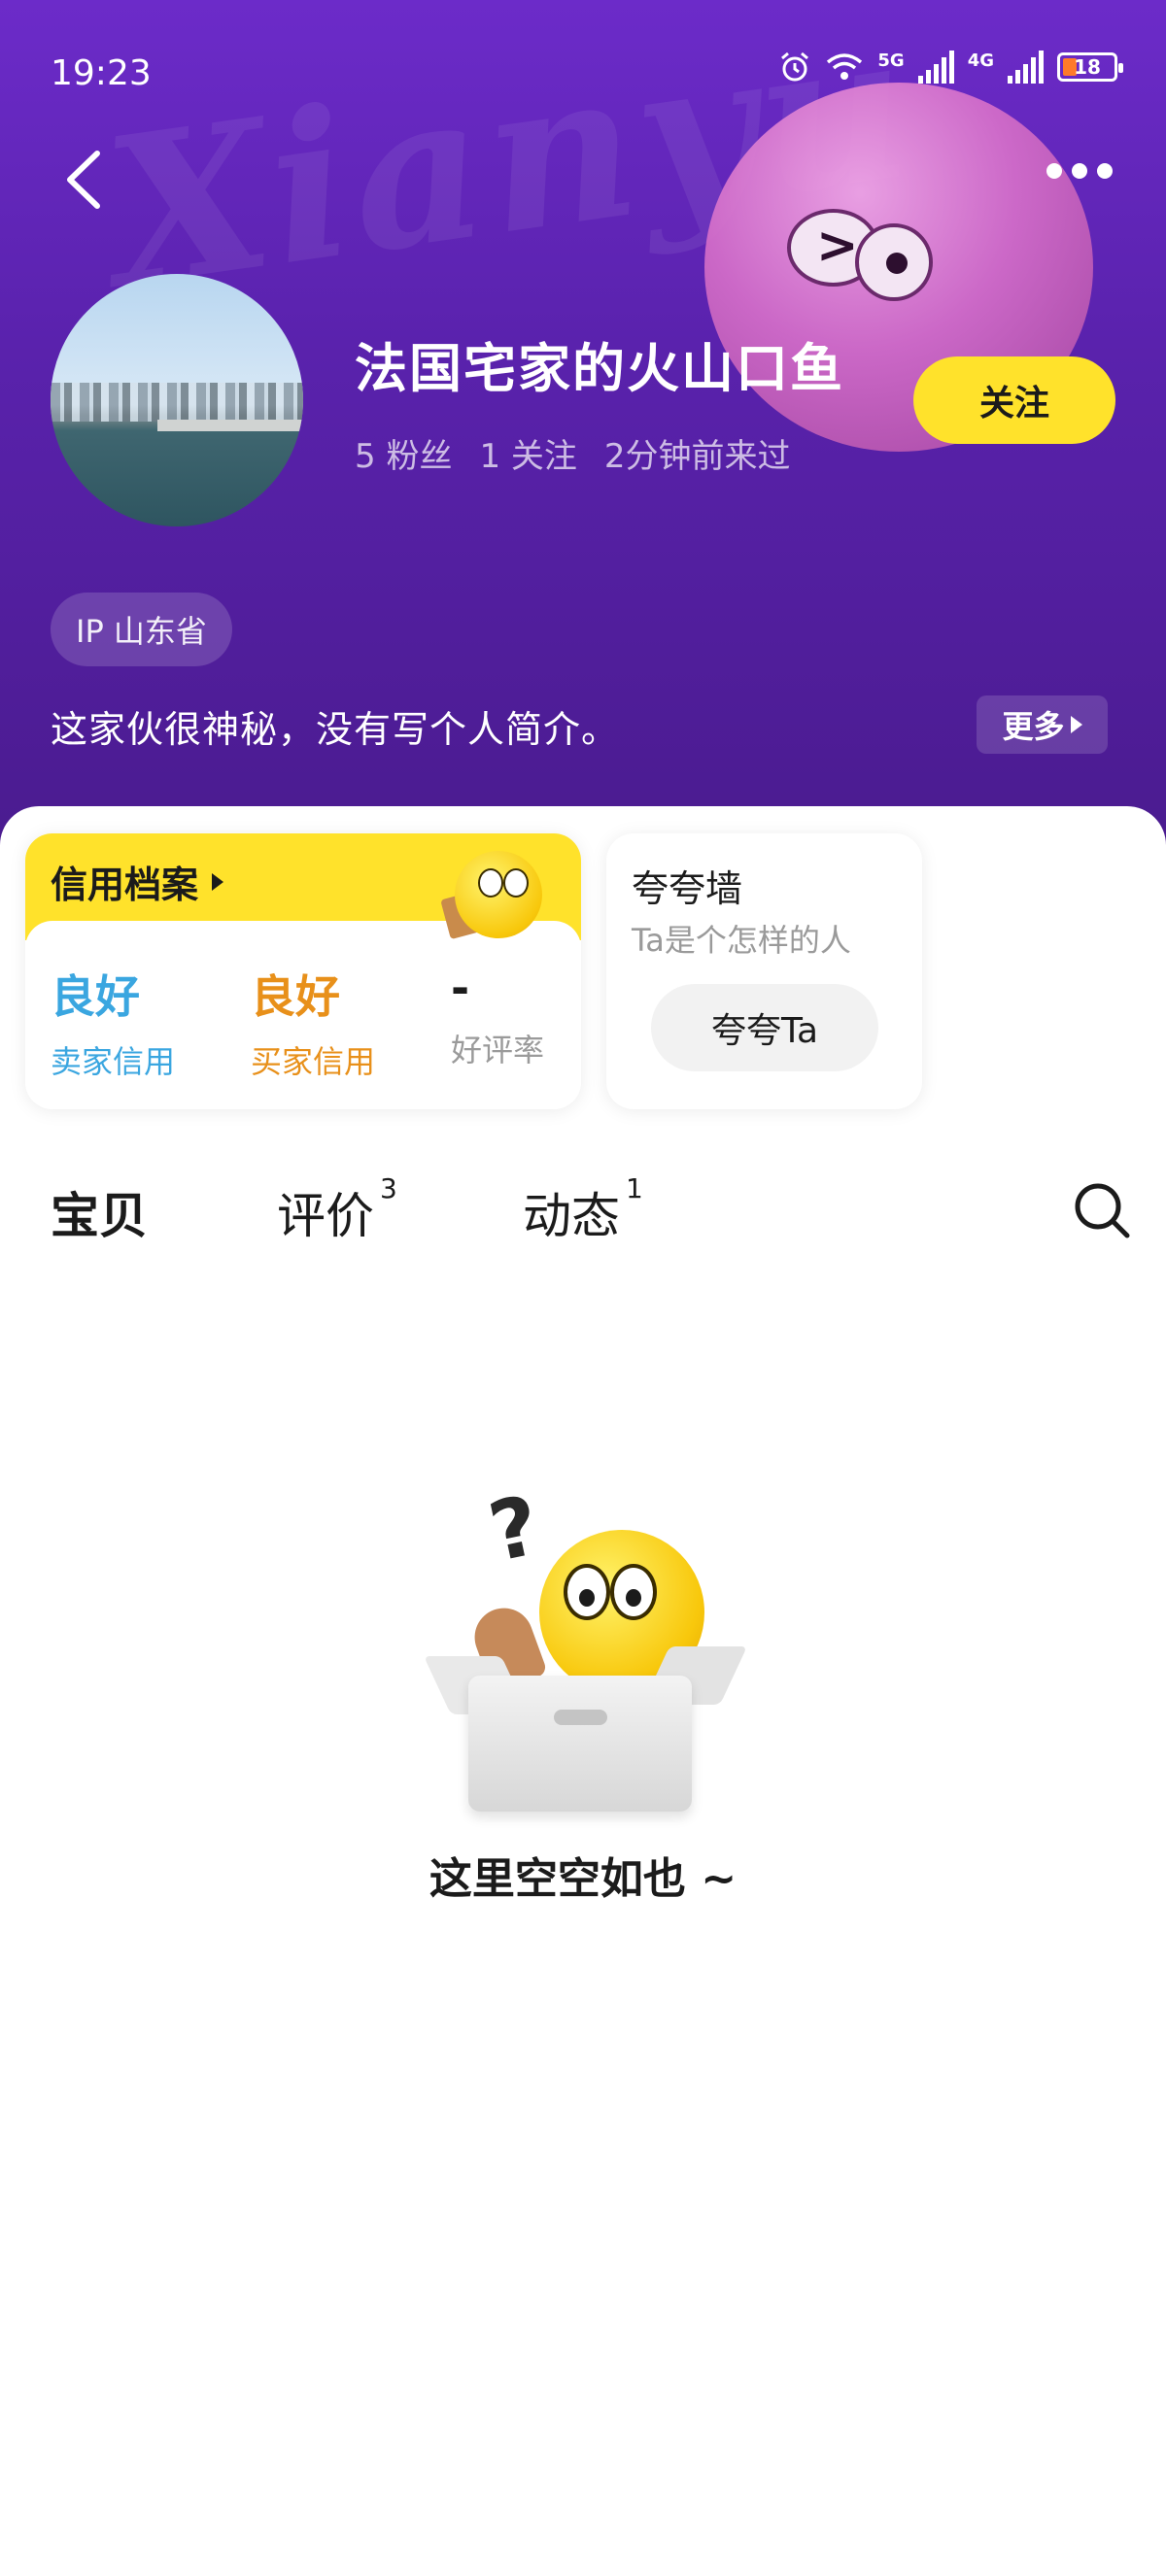  What do you see at coordinates (177, 400) in the screenshot?
I see `avatar` at bounding box center [177, 400].